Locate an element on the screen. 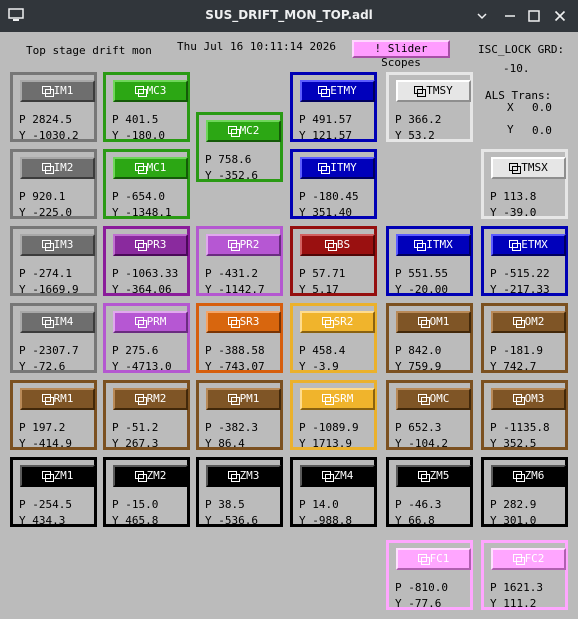 This screenshot has height=619, width=578. pitch-readout: P 2824.5 is located at coordinates (45, 119).